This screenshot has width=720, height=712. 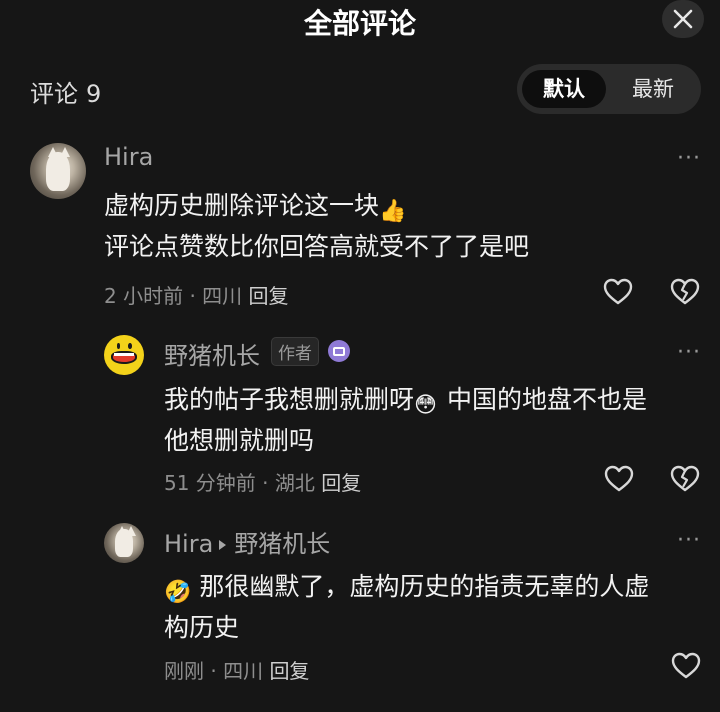 What do you see at coordinates (317, 246) in the screenshot?
I see `comment-text-line: 评论点赞数比你回答高就受不了了是吧` at bounding box center [317, 246].